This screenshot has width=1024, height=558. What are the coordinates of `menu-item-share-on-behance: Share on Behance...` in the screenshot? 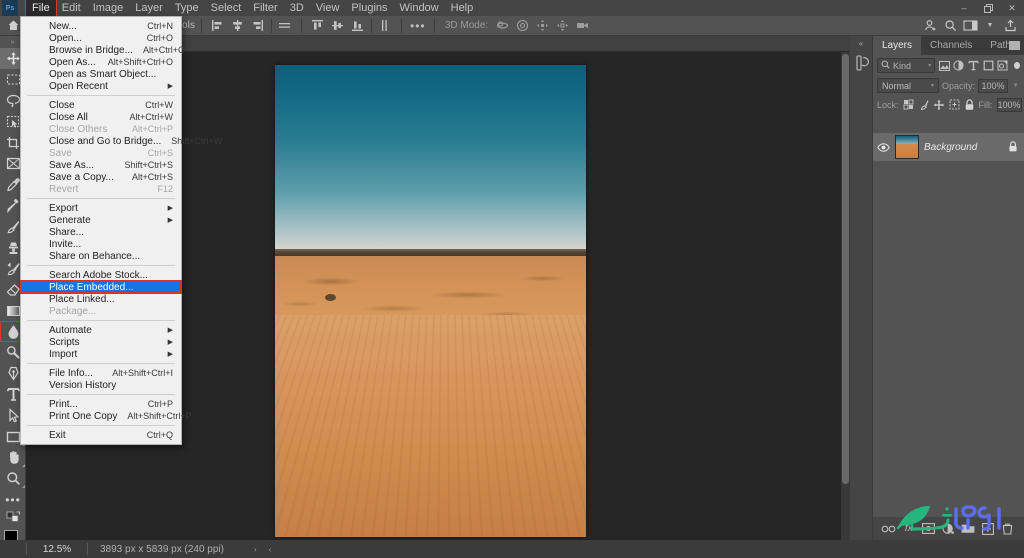 It's located at (101, 256).